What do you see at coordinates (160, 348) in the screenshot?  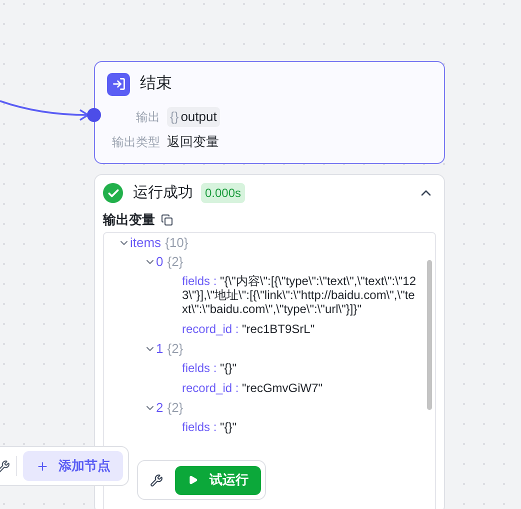 I see `tree-key: 1` at bounding box center [160, 348].